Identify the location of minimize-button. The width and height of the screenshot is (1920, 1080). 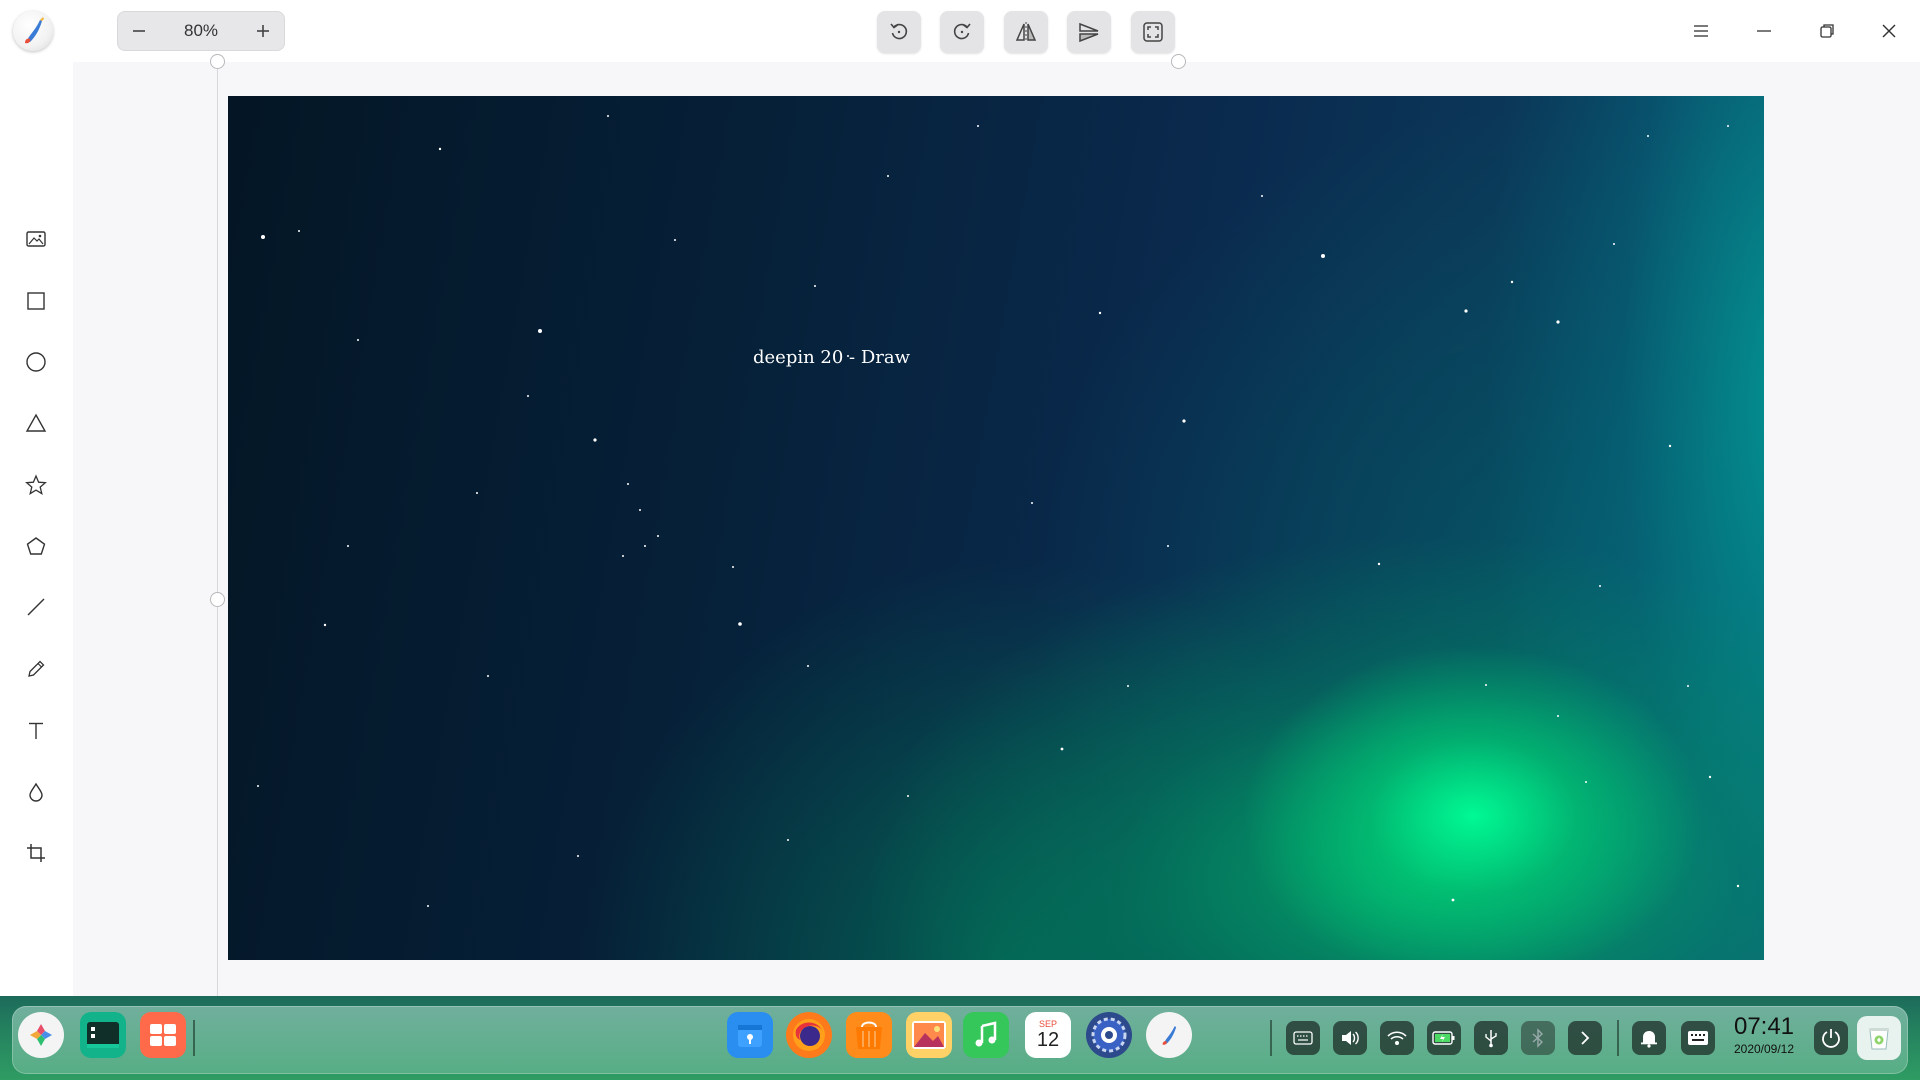
(1764, 31).